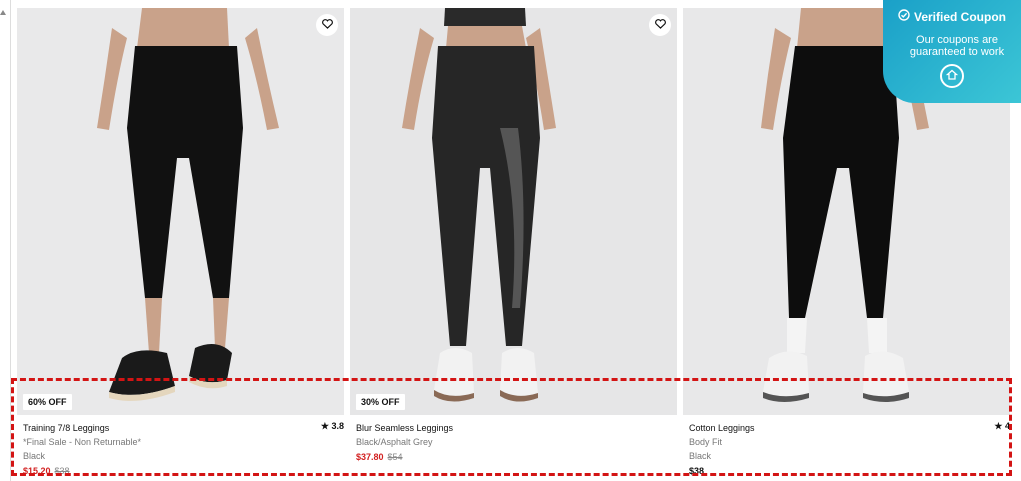  I want to click on product-rating: ★ 3.8, so click(332, 426).